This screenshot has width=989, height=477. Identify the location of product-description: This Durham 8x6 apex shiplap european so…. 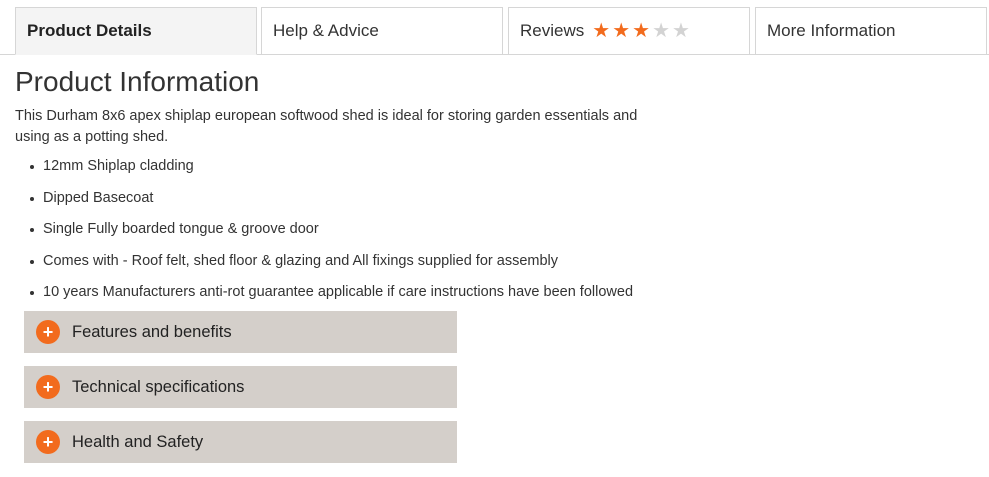
(326, 126).